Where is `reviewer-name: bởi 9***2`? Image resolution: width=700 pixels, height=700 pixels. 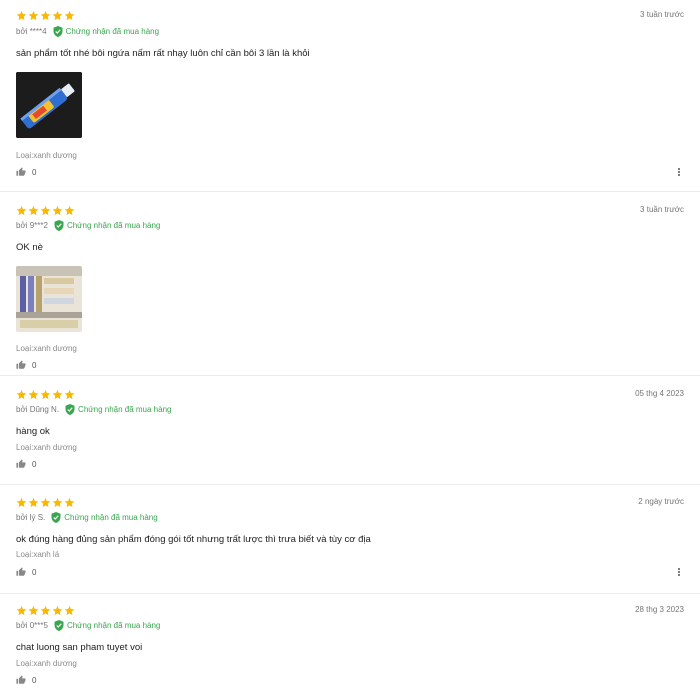
reviewer-name: bởi 9***2 is located at coordinates (32, 225).